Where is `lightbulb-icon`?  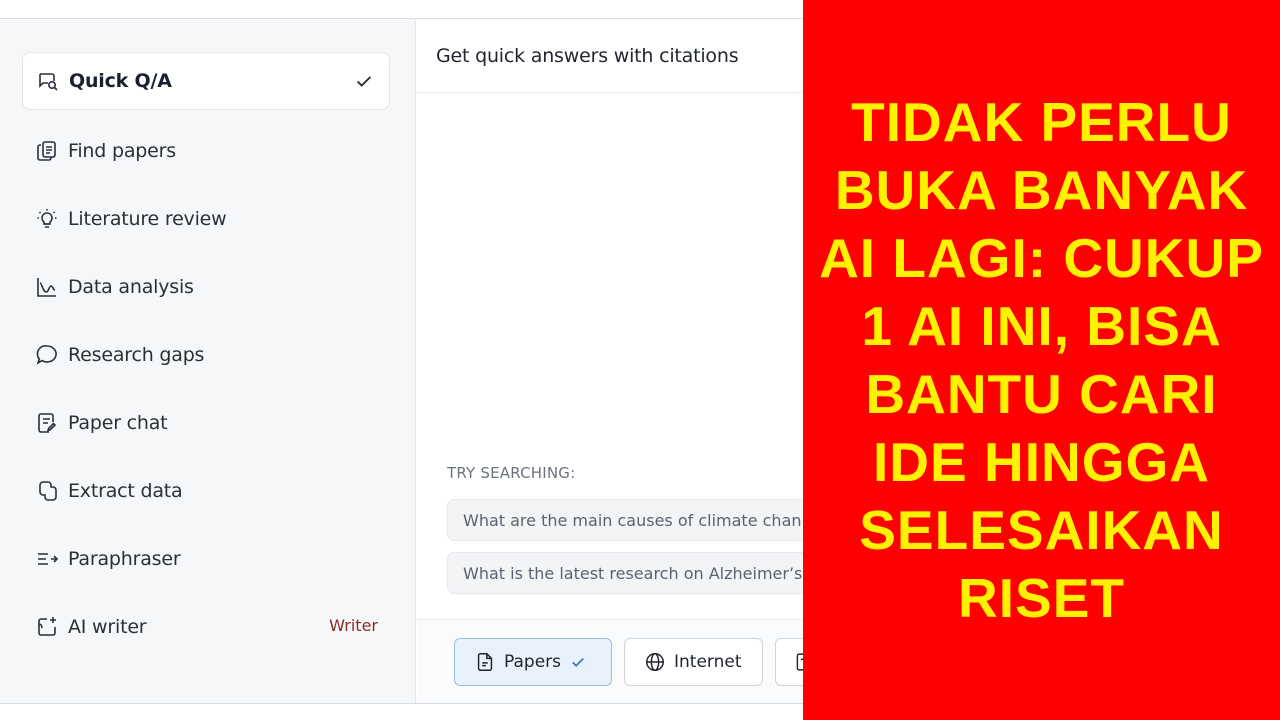
lightbulb-icon is located at coordinates (47, 219).